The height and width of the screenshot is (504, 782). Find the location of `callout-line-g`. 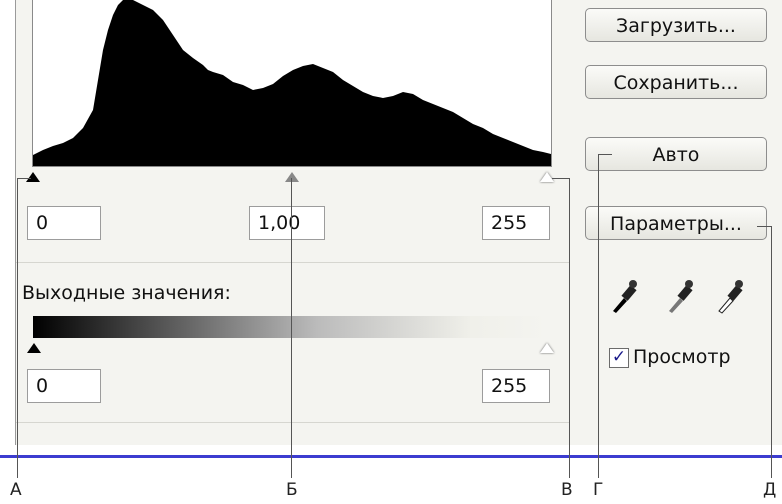

callout-line-g is located at coordinates (598, 316).